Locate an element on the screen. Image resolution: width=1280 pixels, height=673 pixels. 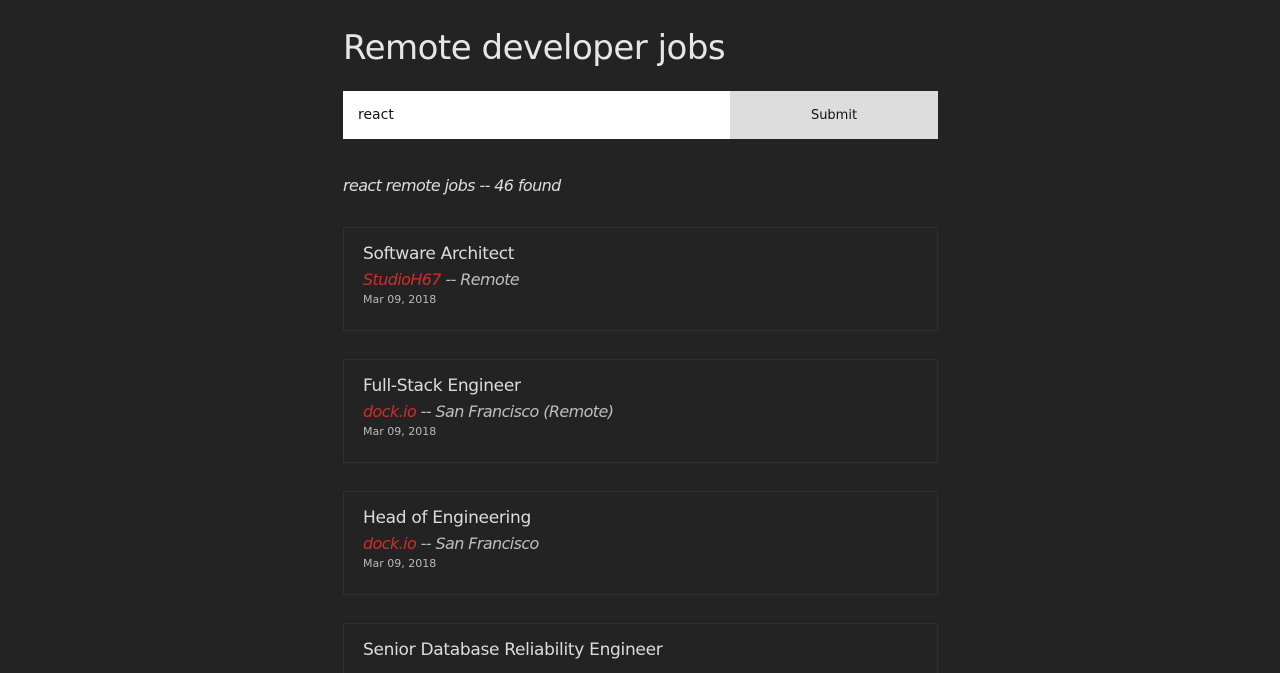
job-location: Remote is located at coordinates (490, 279).